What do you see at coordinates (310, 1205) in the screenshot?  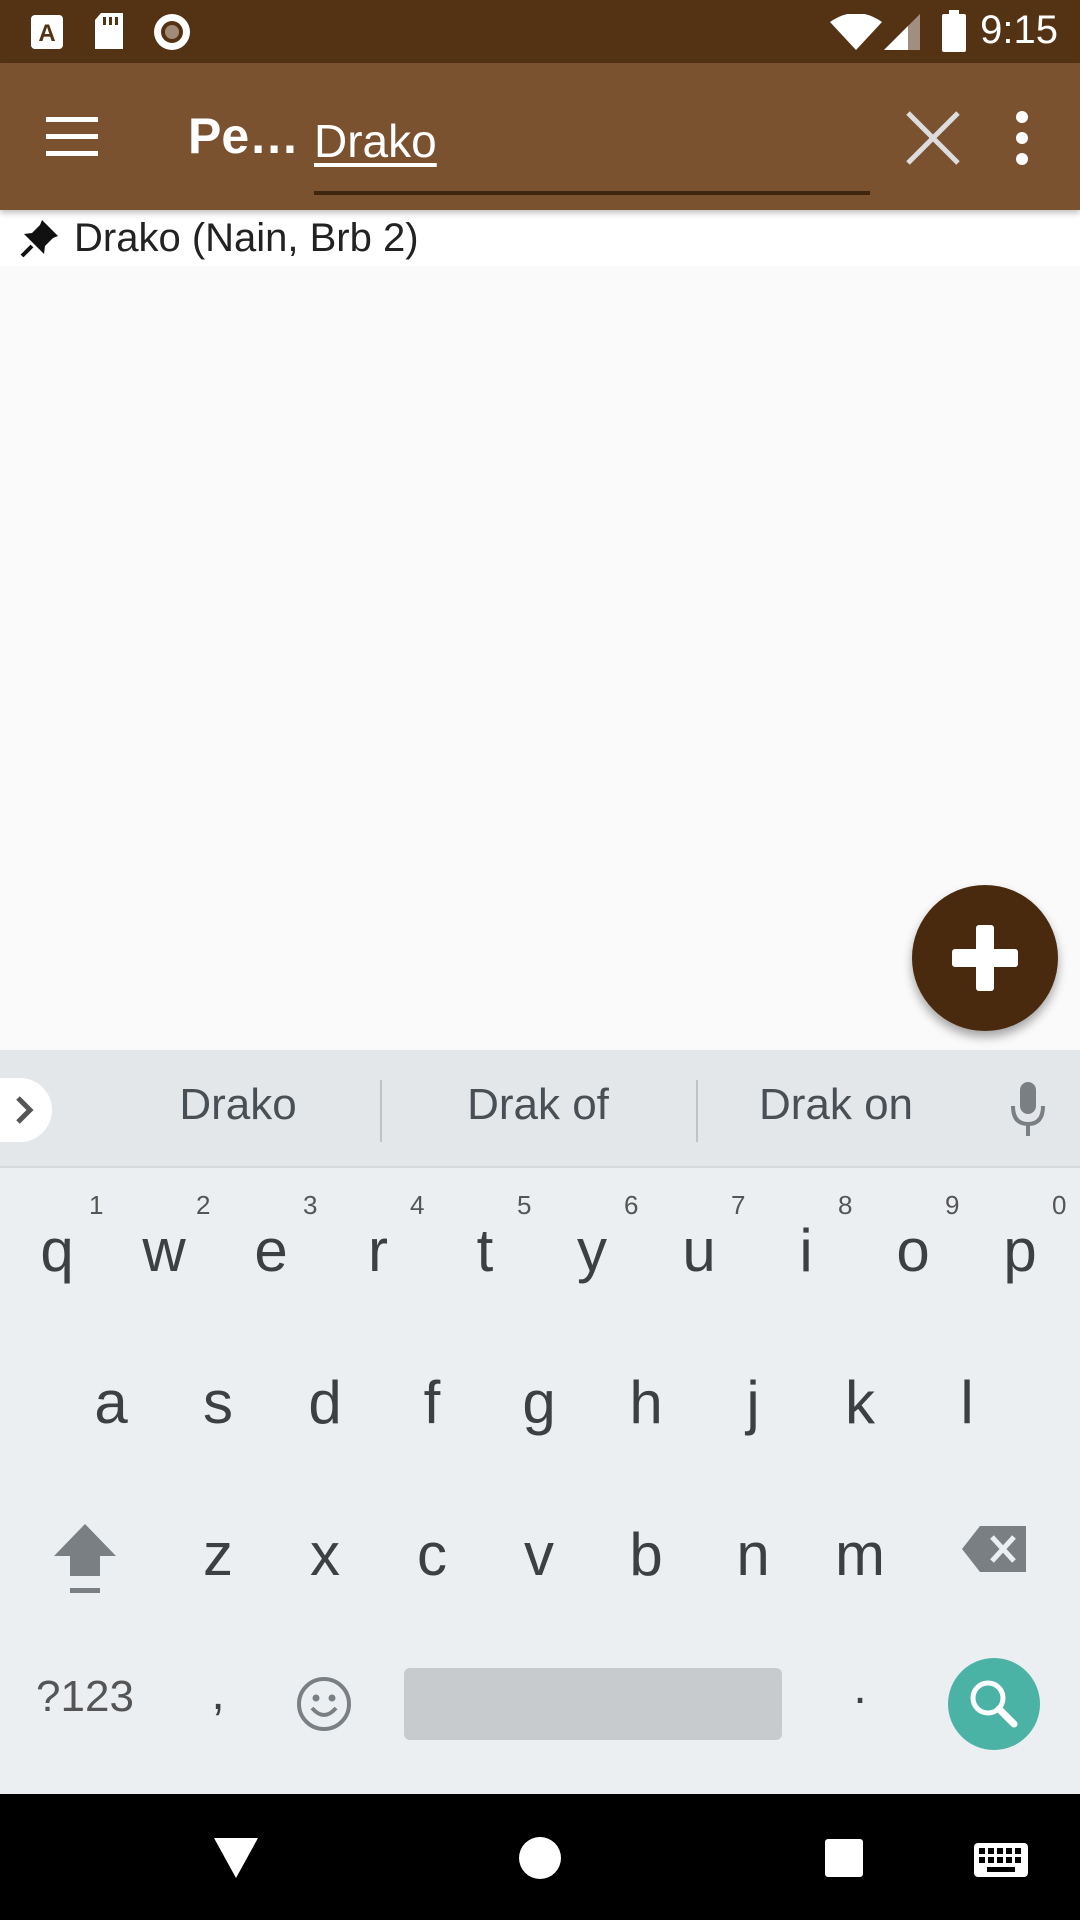 I see `key-hint: 3` at bounding box center [310, 1205].